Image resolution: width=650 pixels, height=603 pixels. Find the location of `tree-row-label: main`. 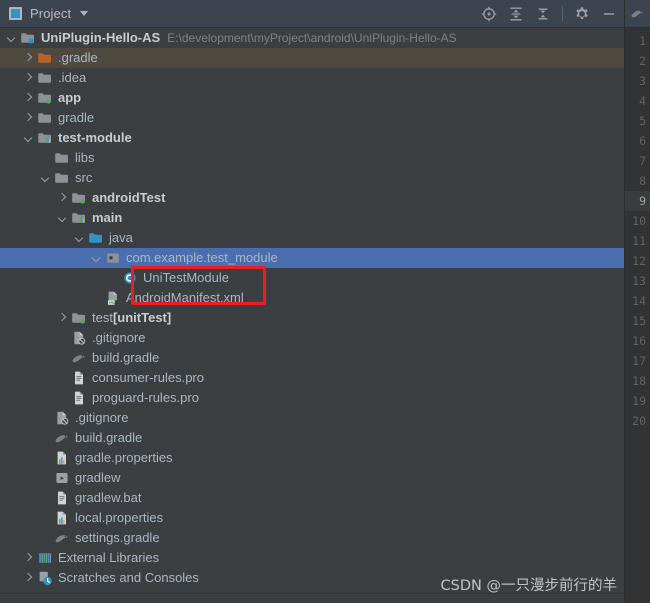

tree-row-label: main is located at coordinates (107, 217).